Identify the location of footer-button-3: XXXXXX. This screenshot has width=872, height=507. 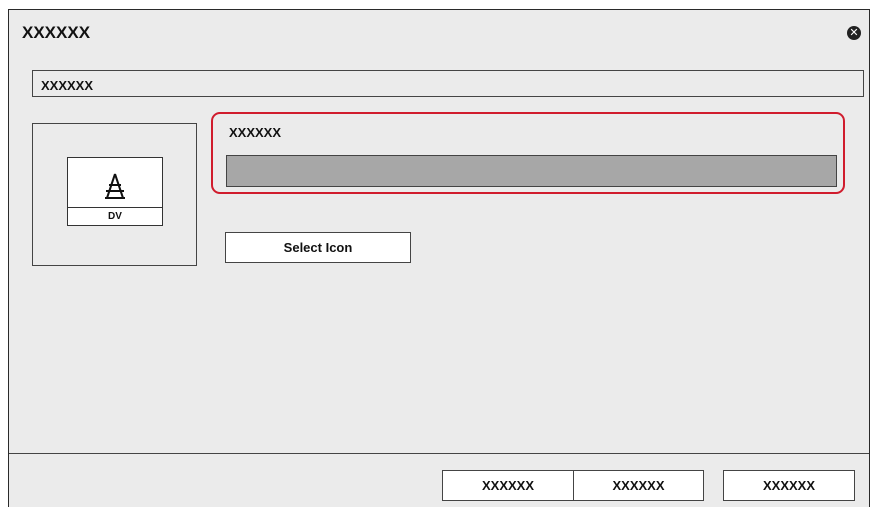
(789, 485).